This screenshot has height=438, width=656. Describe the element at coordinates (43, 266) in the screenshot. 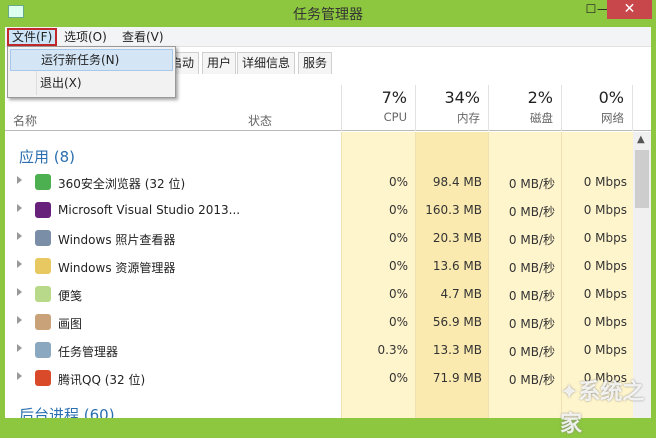

I see `explorer-icon` at that location.